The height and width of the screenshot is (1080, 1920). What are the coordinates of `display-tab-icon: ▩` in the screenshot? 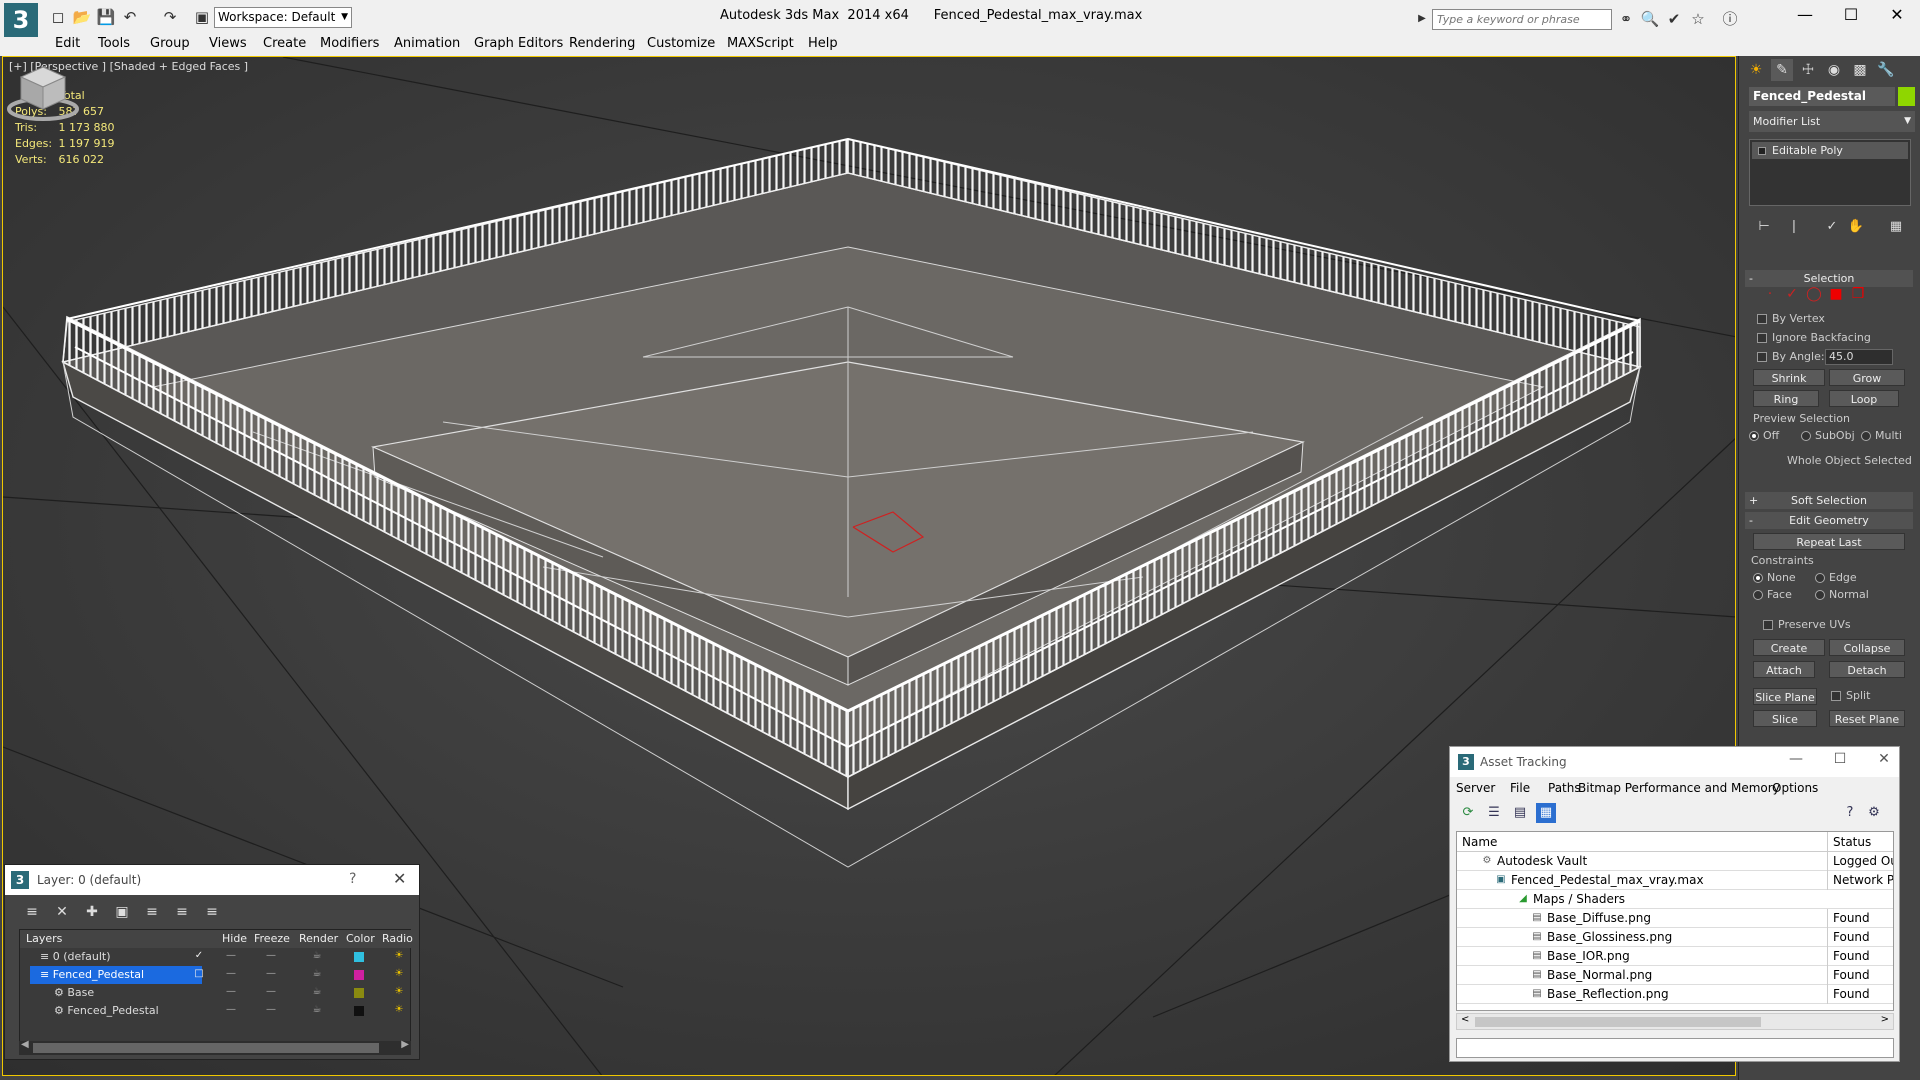 It's located at (1860, 70).